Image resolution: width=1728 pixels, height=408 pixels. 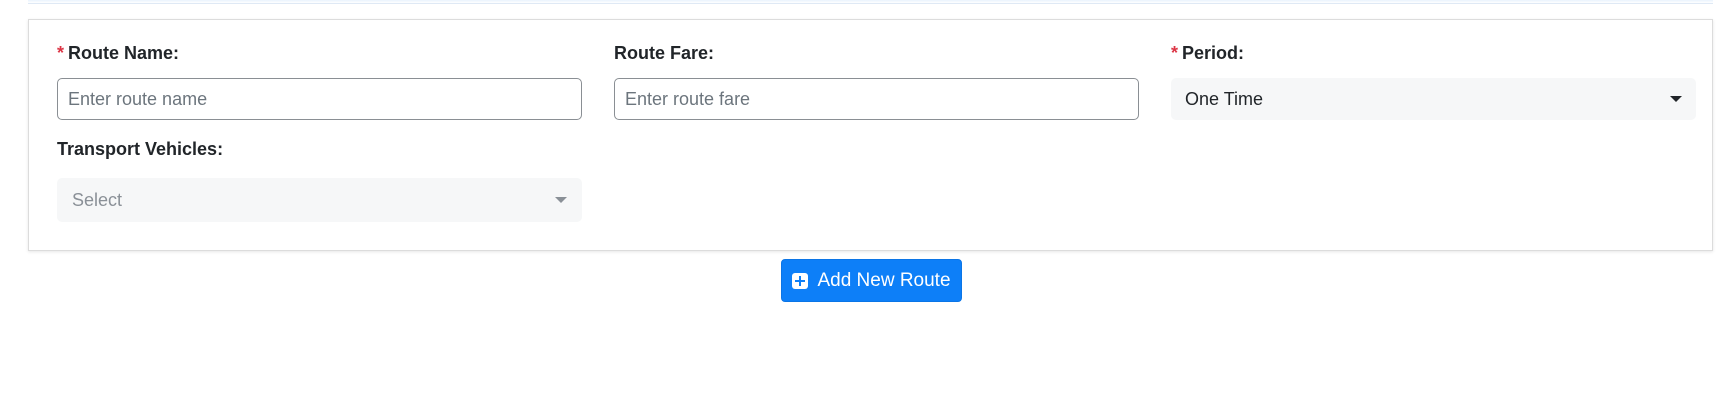 What do you see at coordinates (1224, 98) in the screenshot?
I see `period-selected-value: One Time` at bounding box center [1224, 98].